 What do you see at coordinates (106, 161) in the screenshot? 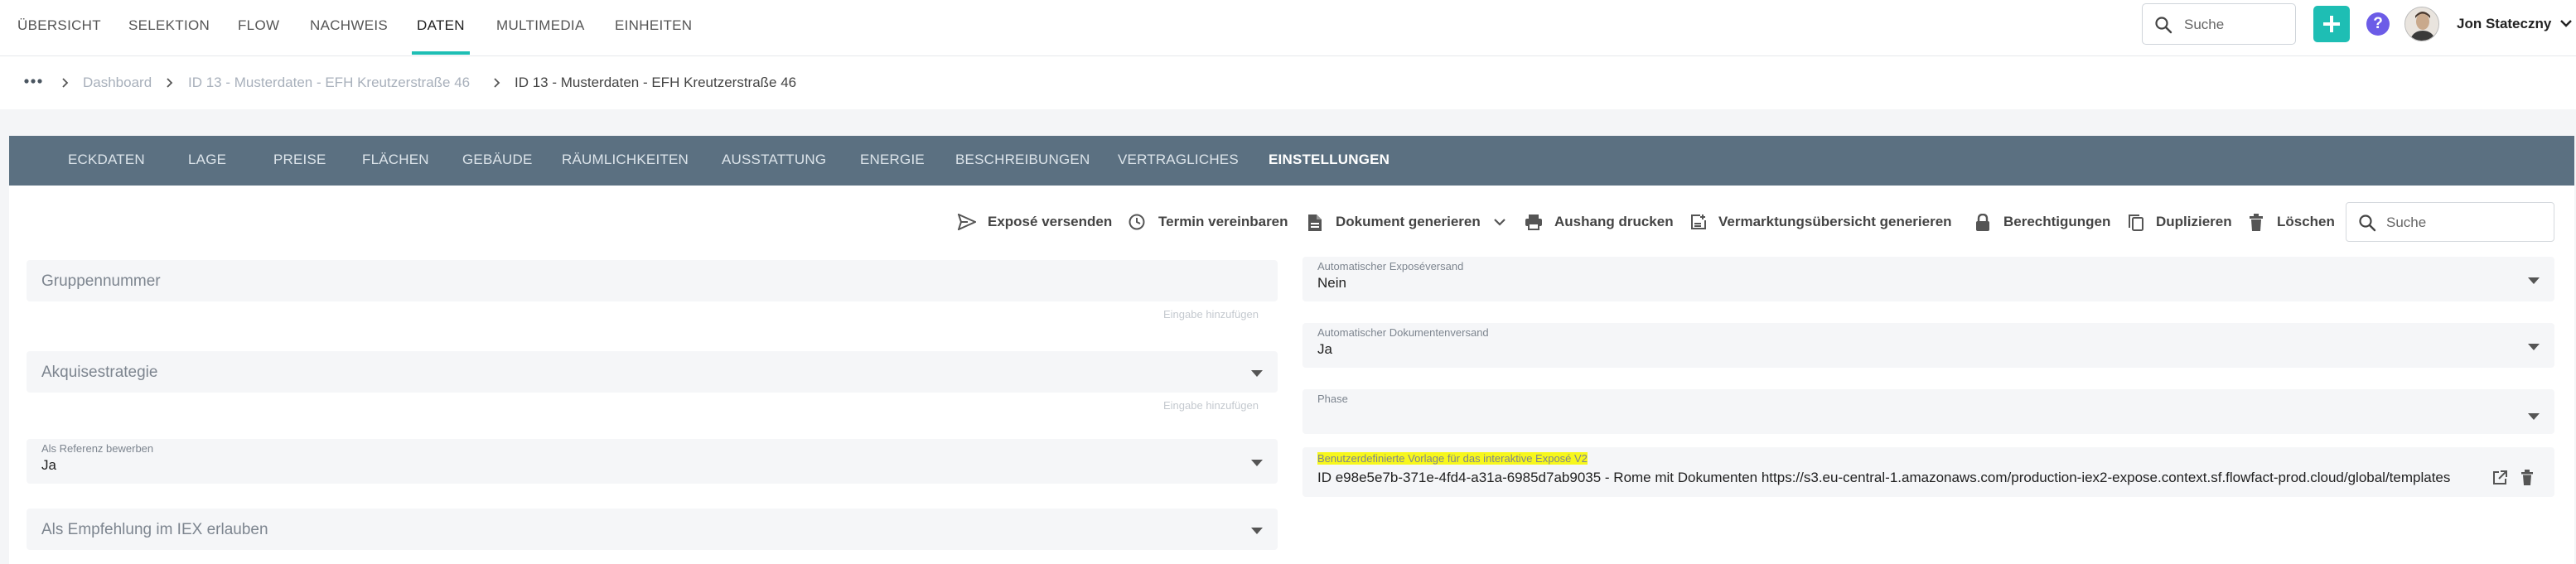
I see `tab-eckdaten: ECKDATEN` at bounding box center [106, 161].